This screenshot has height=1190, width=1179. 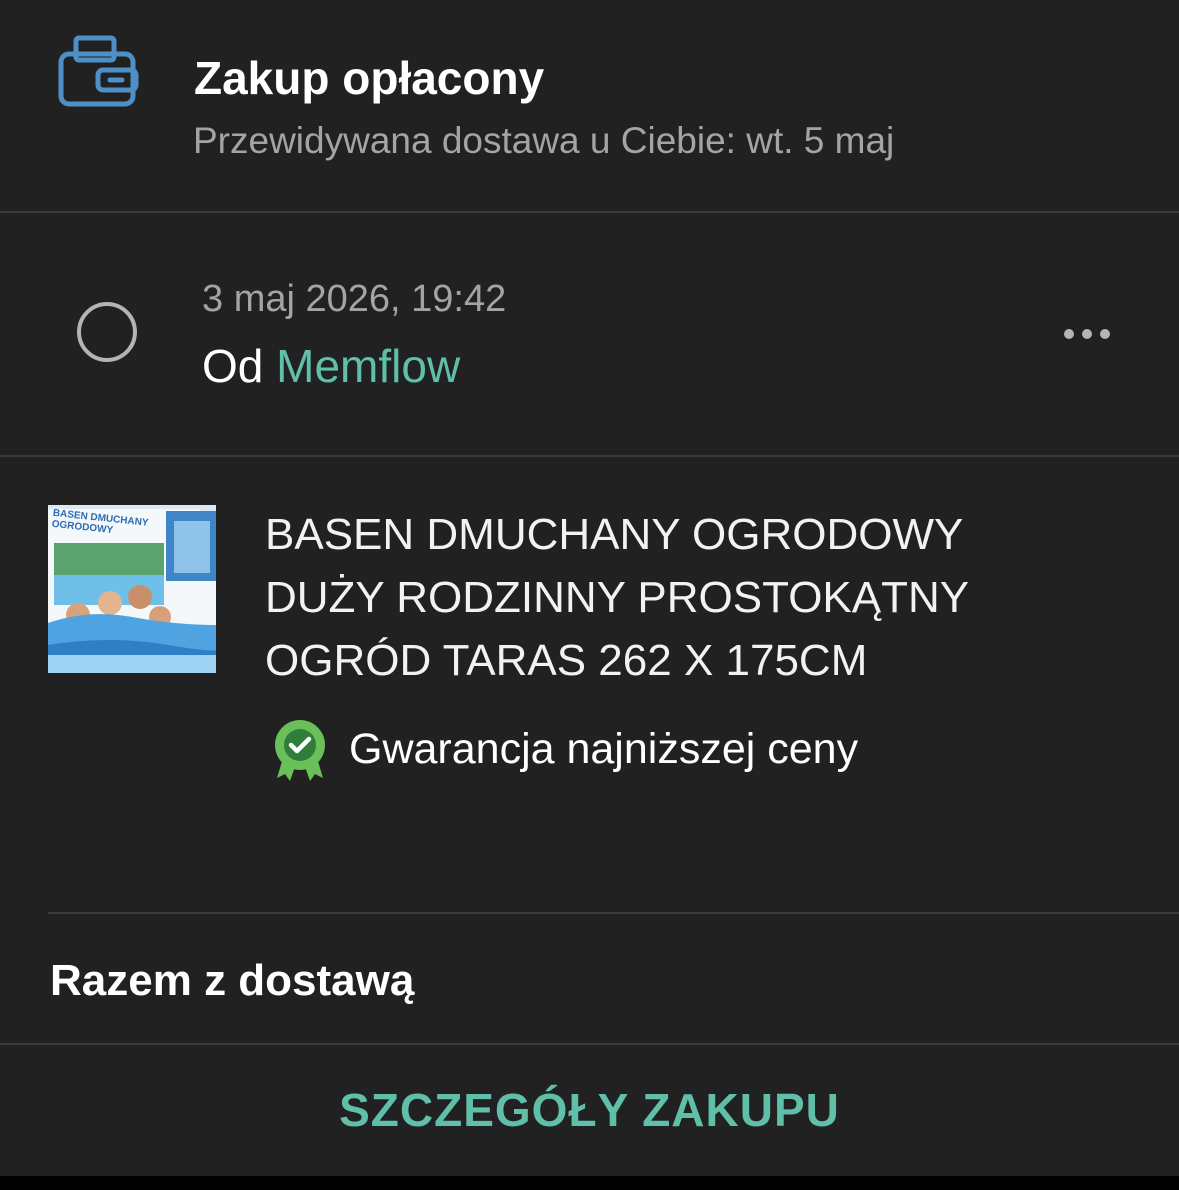 I want to click on more-options-button, so click(x=1087, y=334).